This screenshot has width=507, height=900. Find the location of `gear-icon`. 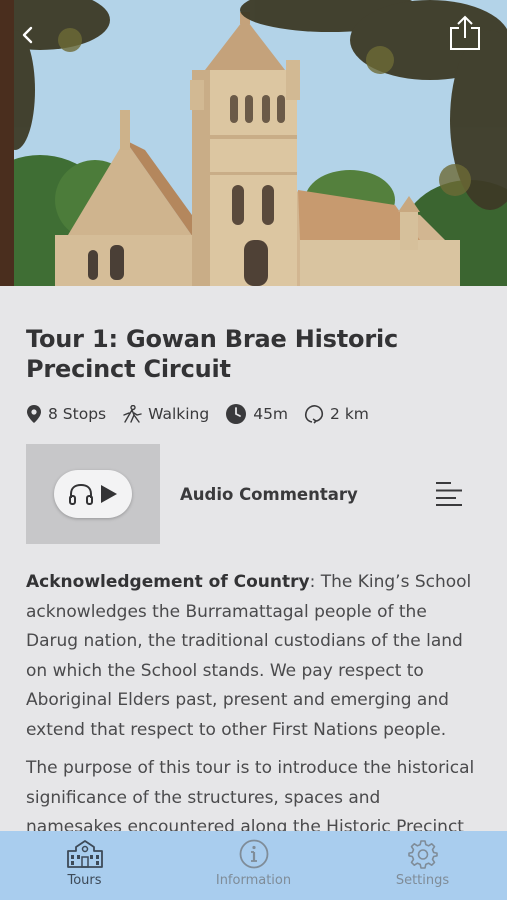

gear-icon is located at coordinates (422, 854).